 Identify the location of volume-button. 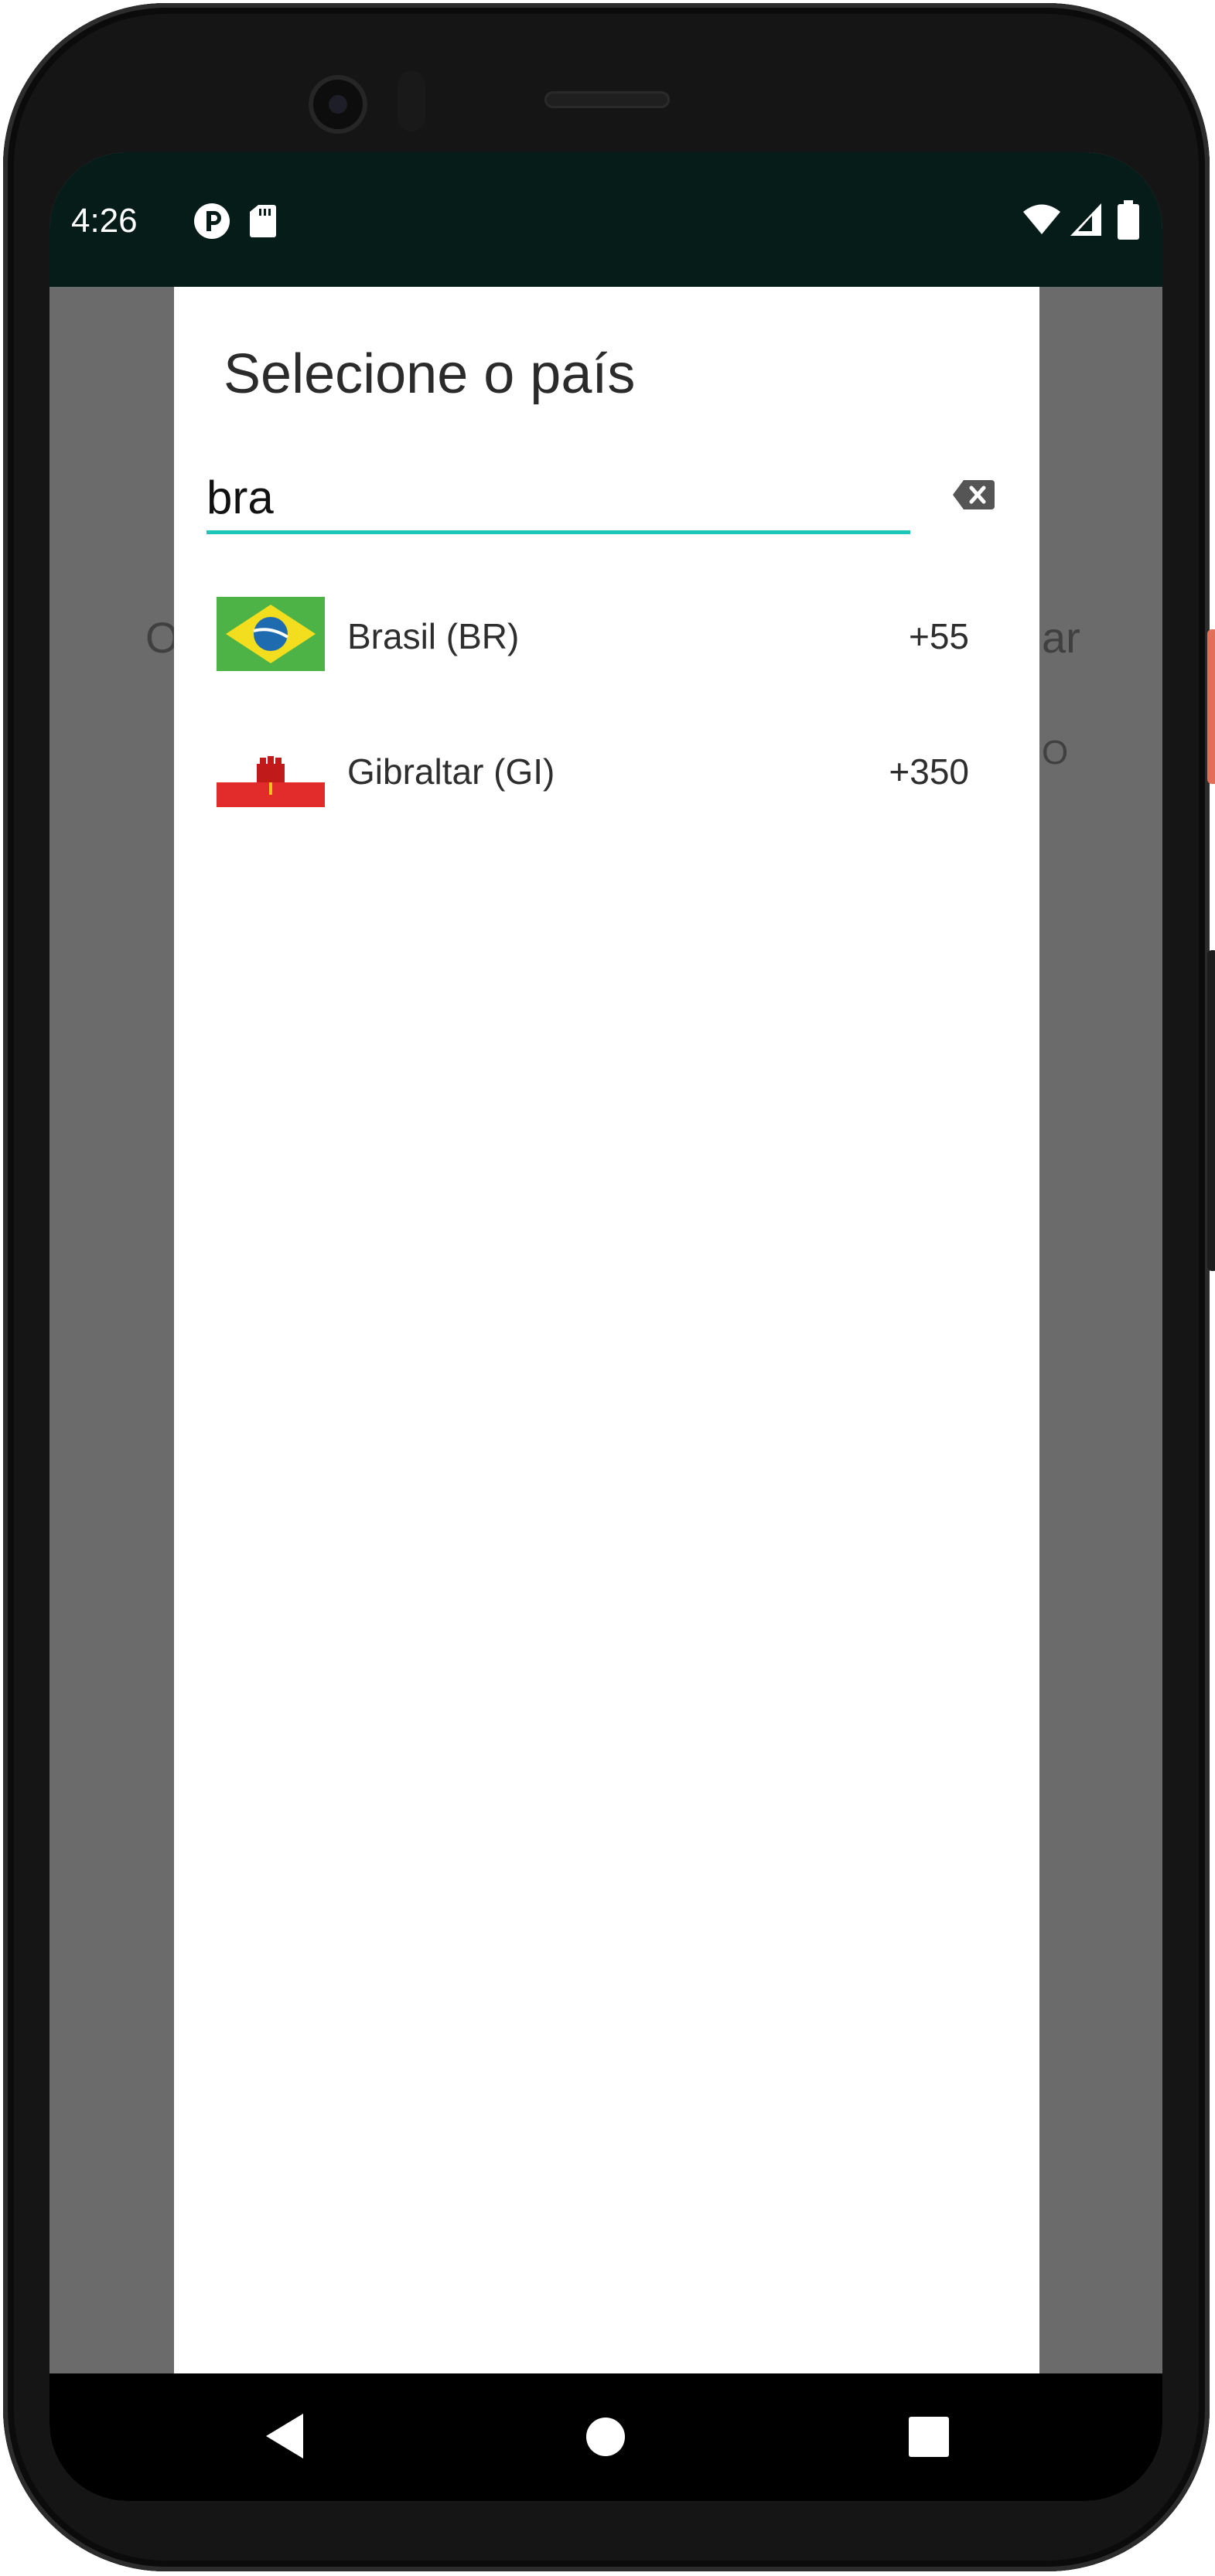
(1211, 1110).